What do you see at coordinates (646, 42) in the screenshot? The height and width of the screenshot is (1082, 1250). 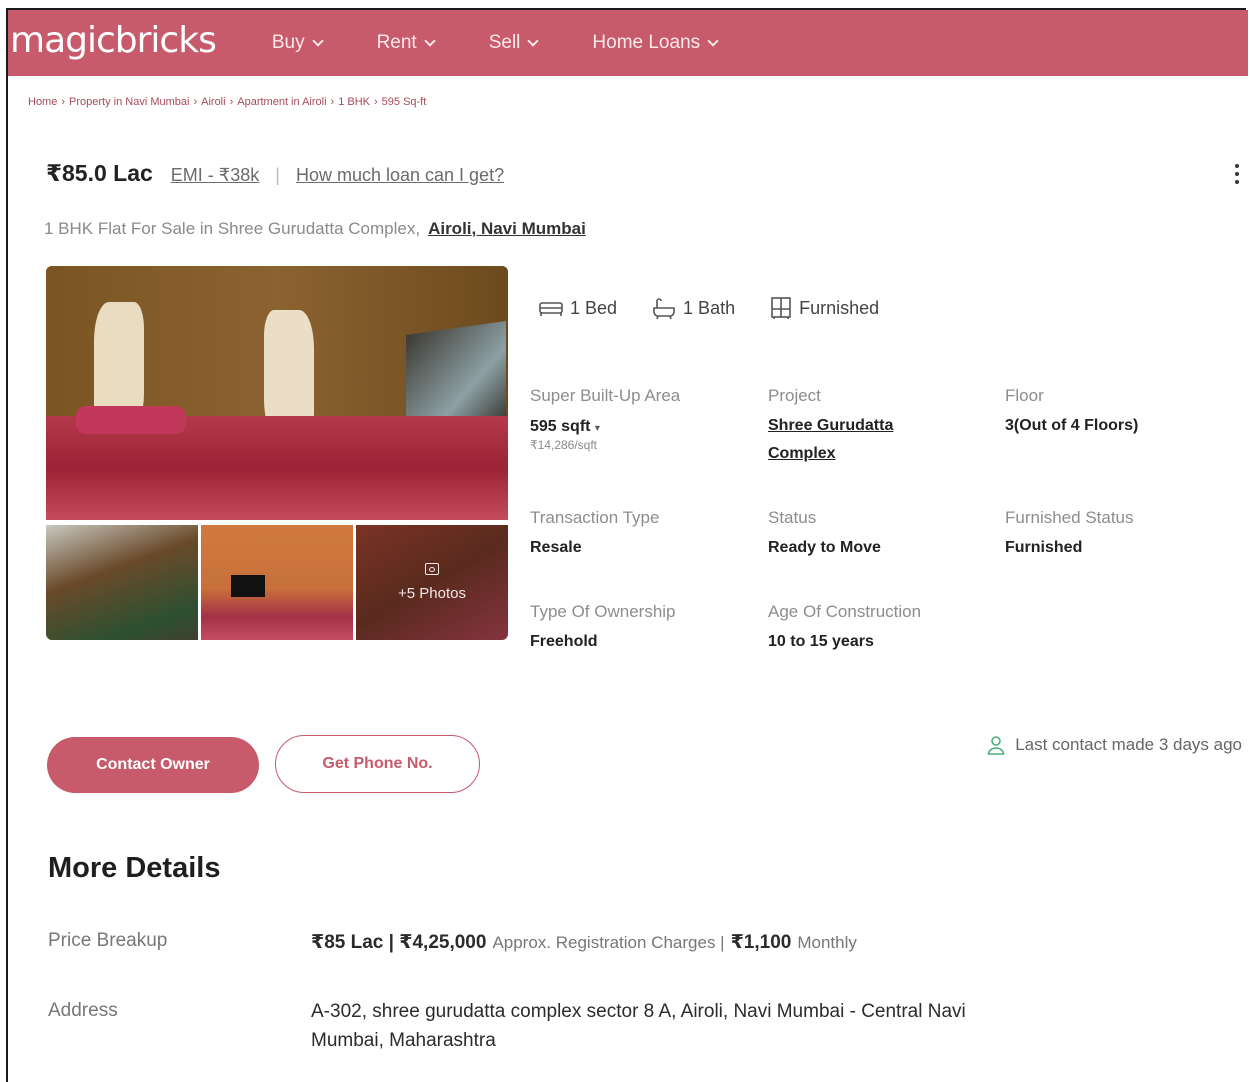 I see `nav-home-loans-label: Home Loans` at bounding box center [646, 42].